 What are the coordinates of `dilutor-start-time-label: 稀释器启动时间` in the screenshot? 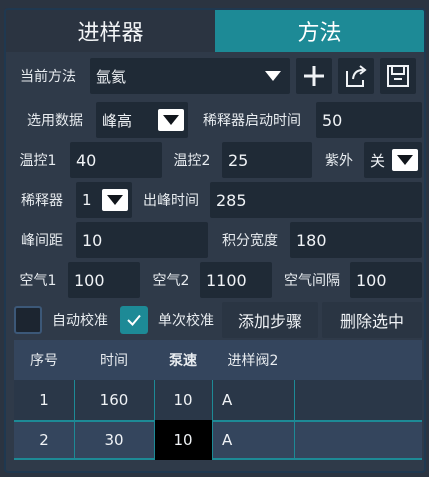 It's located at (252, 120).